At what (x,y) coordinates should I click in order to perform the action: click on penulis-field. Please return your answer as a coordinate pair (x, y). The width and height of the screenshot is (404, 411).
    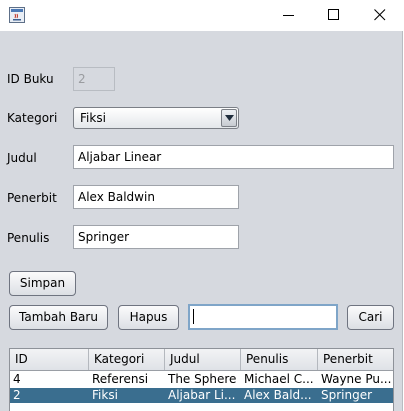
    Looking at the image, I should click on (156, 237).